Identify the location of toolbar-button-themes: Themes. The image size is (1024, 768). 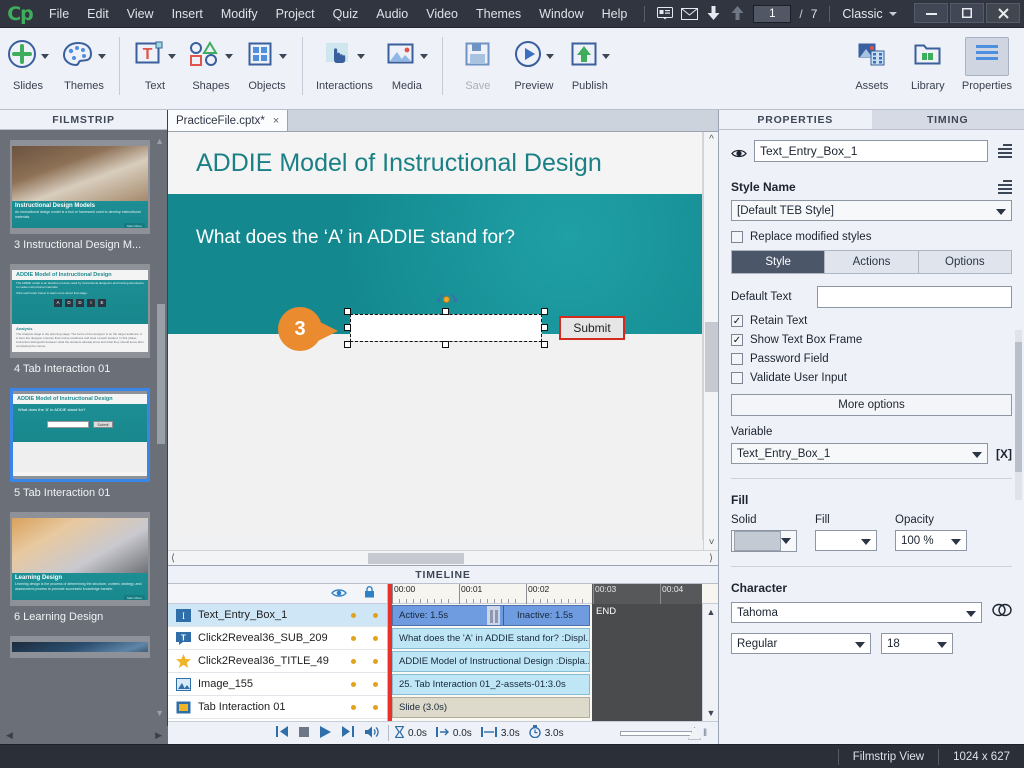
(84, 62).